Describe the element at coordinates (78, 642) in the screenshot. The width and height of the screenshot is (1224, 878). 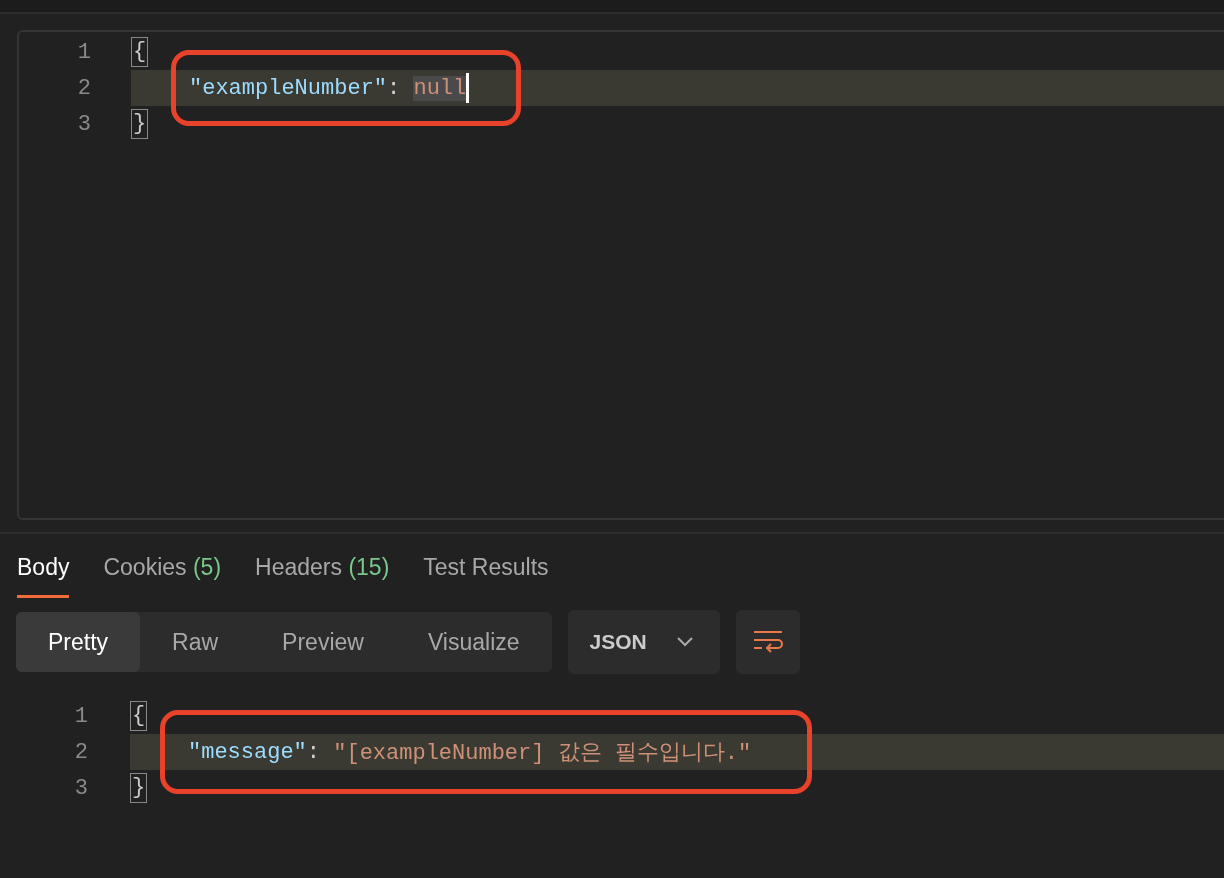
I see `view-mode-tab: Pretty` at that location.